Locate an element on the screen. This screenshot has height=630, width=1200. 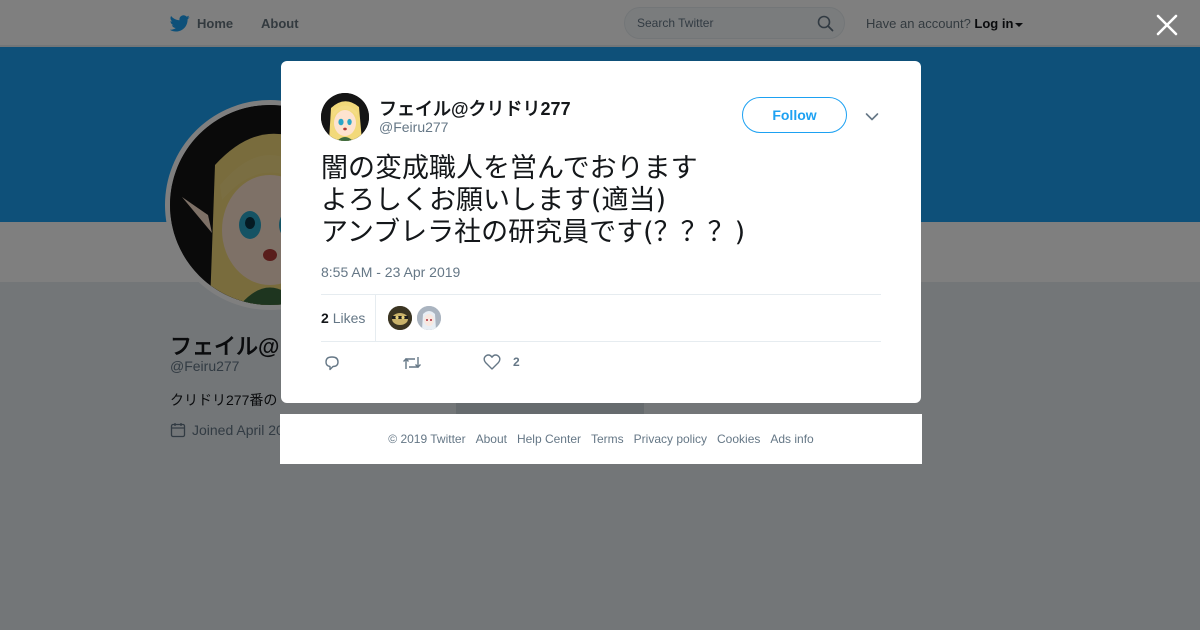
tweet-author-avatar is located at coordinates (345, 117).